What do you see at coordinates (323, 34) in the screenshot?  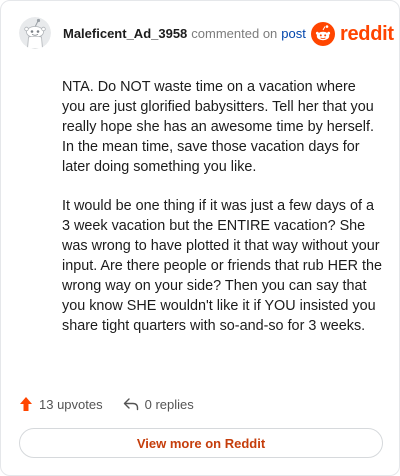 I see `reddit-snoo-icon` at bounding box center [323, 34].